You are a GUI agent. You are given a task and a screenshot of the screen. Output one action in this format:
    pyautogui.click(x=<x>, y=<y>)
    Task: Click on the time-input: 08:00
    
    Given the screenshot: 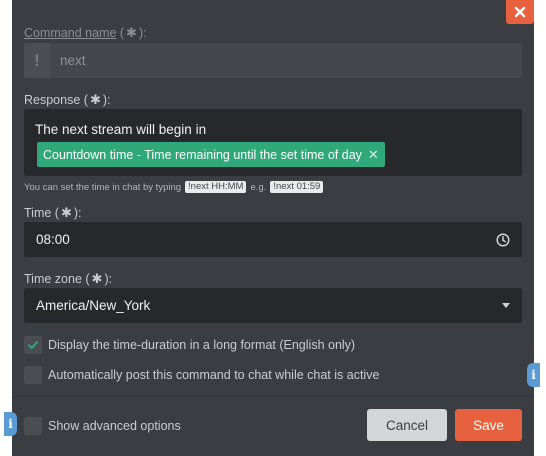 What is the action you would take?
    pyautogui.click(x=273, y=239)
    